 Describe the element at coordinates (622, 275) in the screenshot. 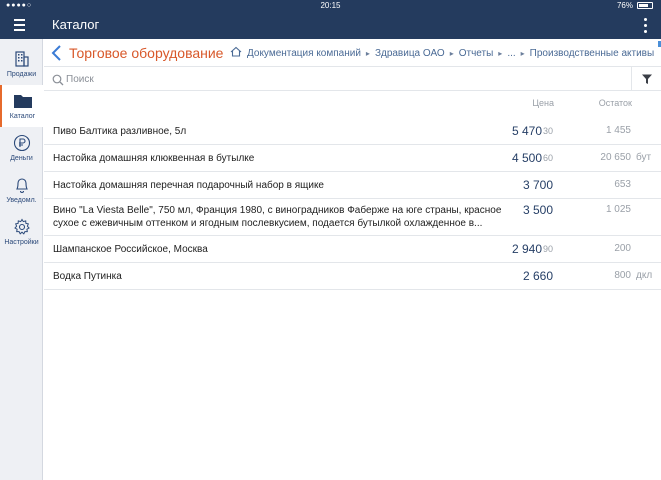

I see `product-stock: 800` at that location.